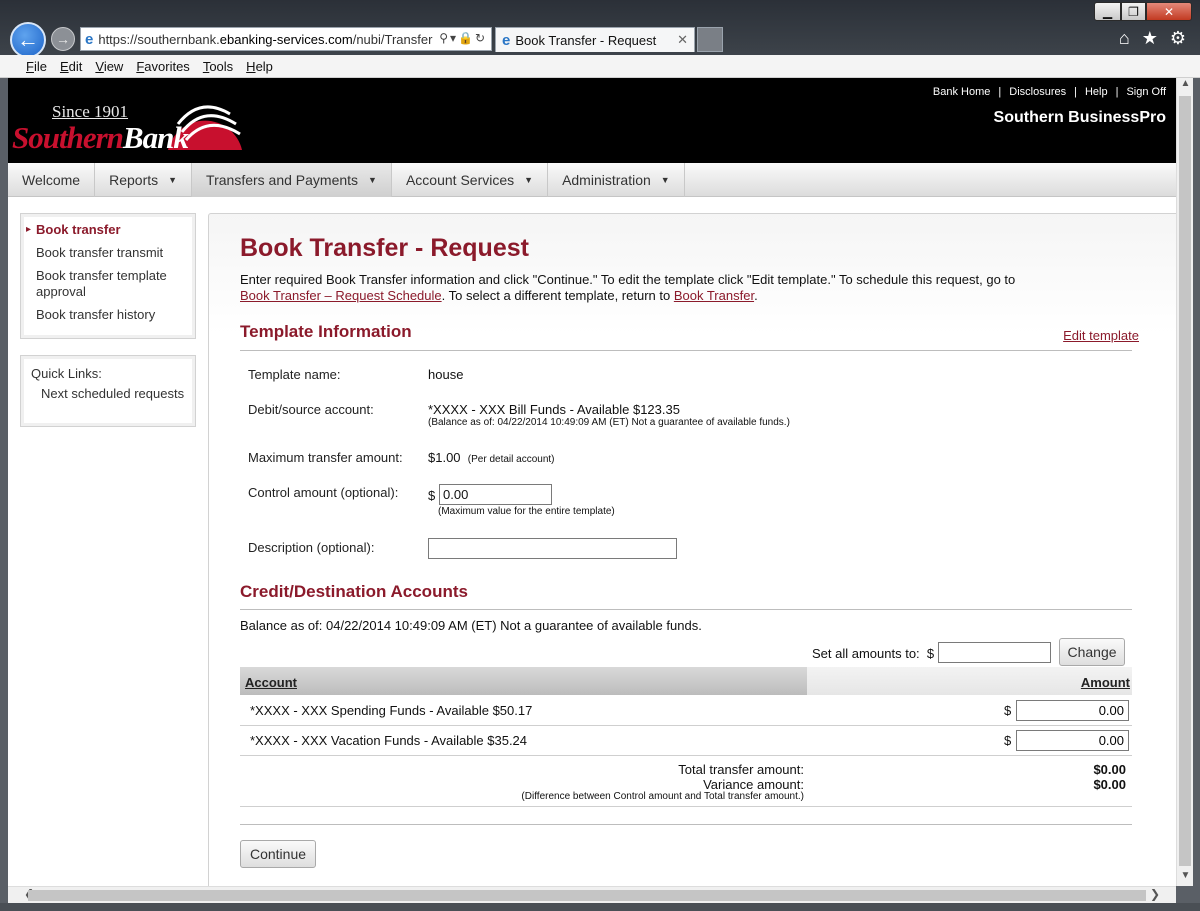 This screenshot has height=911, width=1200. I want to click on vertical-scroll-thumb, so click(1185, 481).